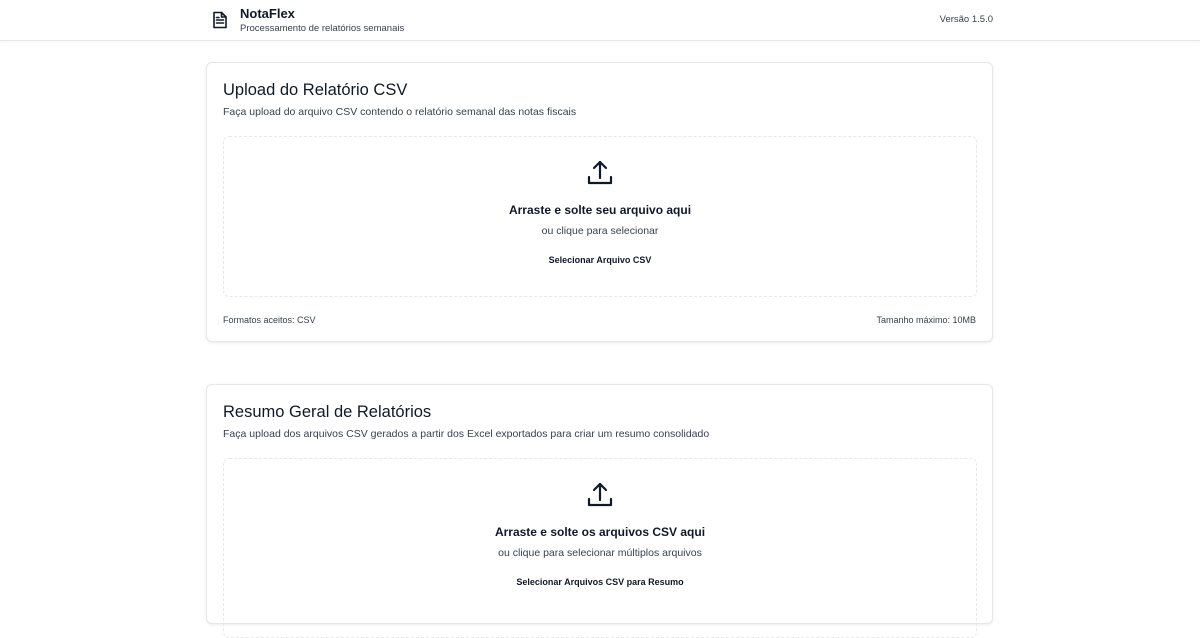  What do you see at coordinates (220, 20) in the screenshot?
I see `file-text-icon` at bounding box center [220, 20].